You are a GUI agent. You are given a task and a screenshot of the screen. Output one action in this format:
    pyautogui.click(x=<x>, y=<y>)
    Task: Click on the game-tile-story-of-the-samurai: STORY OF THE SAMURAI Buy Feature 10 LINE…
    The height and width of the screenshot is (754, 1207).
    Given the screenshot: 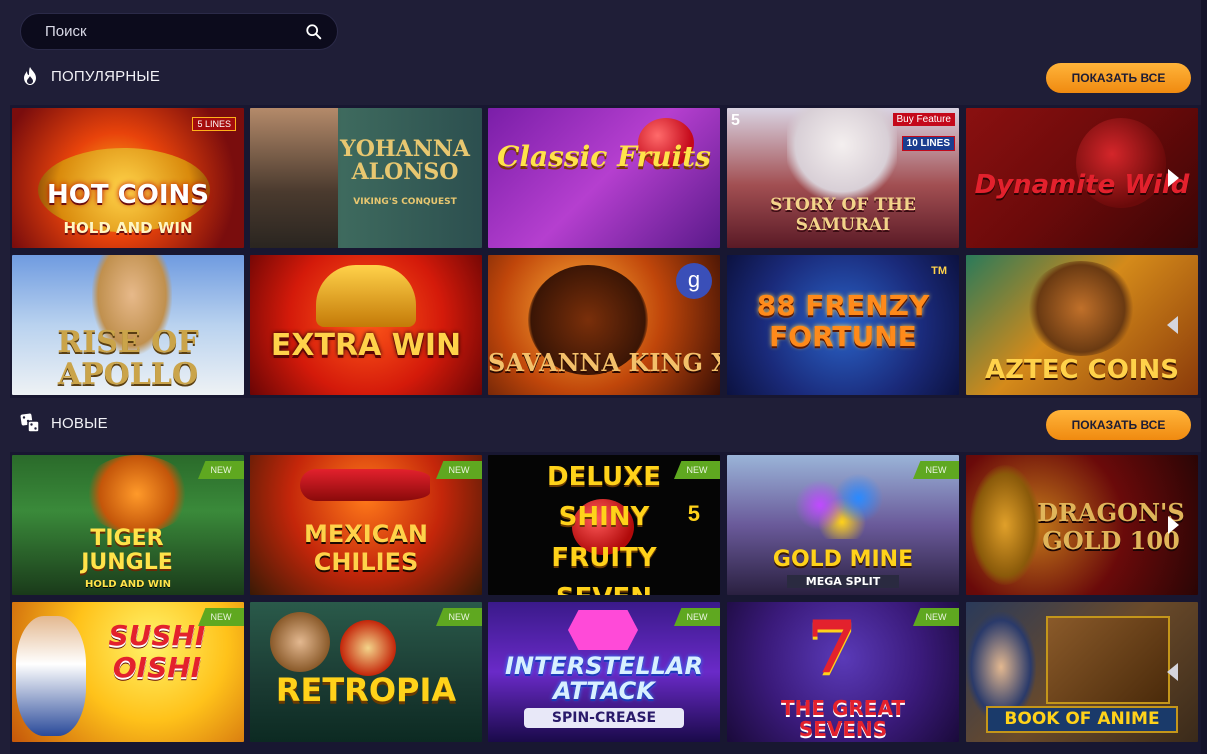 What is the action you would take?
    pyautogui.click(x=843, y=178)
    